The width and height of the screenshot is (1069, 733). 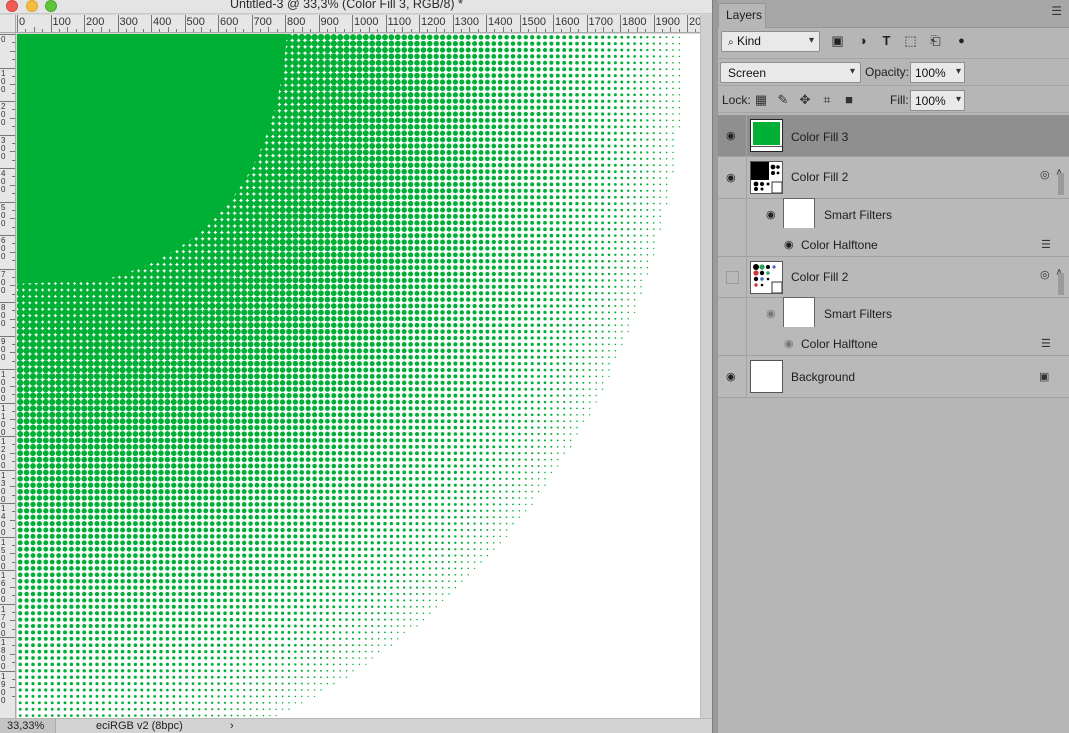 What do you see at coordinates (3, 349) in the screenshot?
I see `ruler-label: 900` at bounding box center [3, 349].